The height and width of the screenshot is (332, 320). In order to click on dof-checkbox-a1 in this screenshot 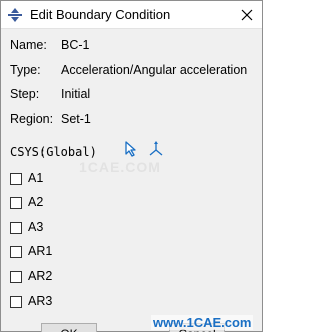, I will do `click(16, 179)`.